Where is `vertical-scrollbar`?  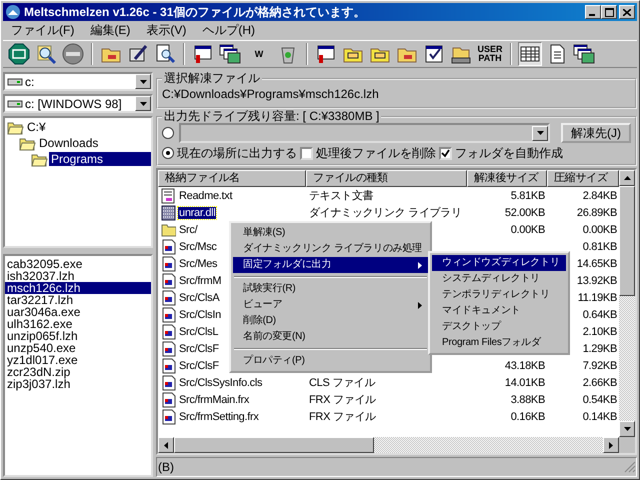 vertical-scrollbar is located at coordinates (627, 311).